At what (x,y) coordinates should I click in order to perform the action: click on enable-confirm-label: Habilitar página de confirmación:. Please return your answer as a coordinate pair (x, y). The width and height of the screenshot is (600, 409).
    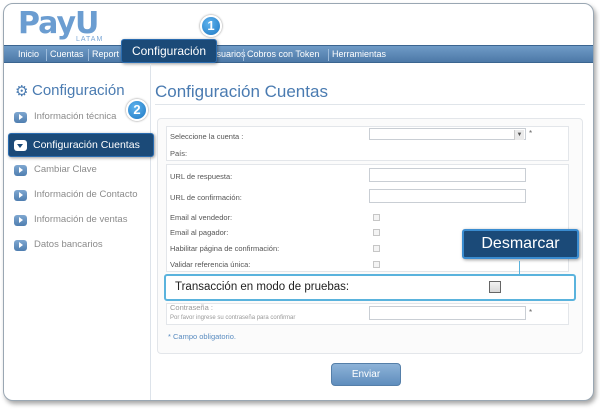
    Looking at the image, I should click on (225, 248).